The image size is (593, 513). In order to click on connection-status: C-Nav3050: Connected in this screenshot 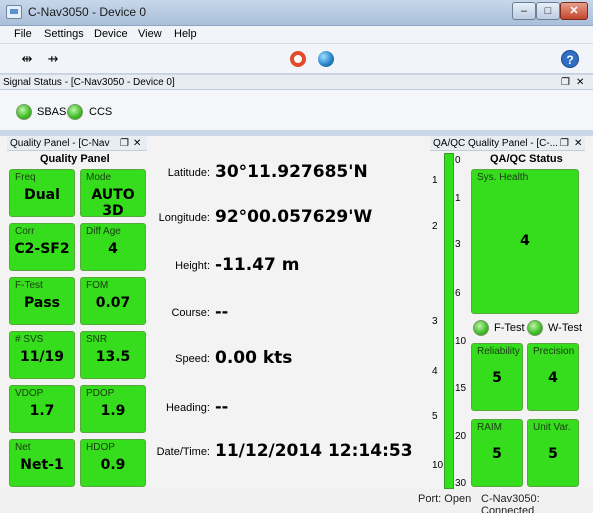, I will do `click(510, 503)`.